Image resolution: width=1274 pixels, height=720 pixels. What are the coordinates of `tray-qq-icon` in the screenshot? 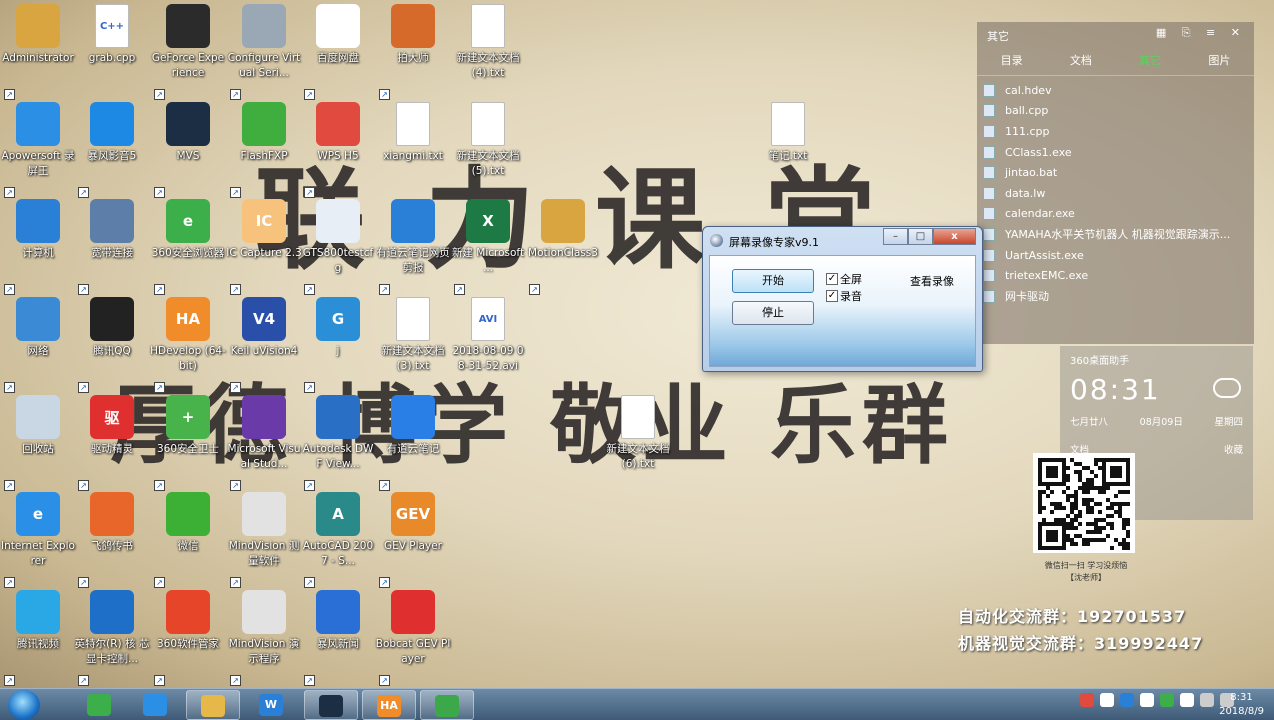 It's located at (1147, 700).